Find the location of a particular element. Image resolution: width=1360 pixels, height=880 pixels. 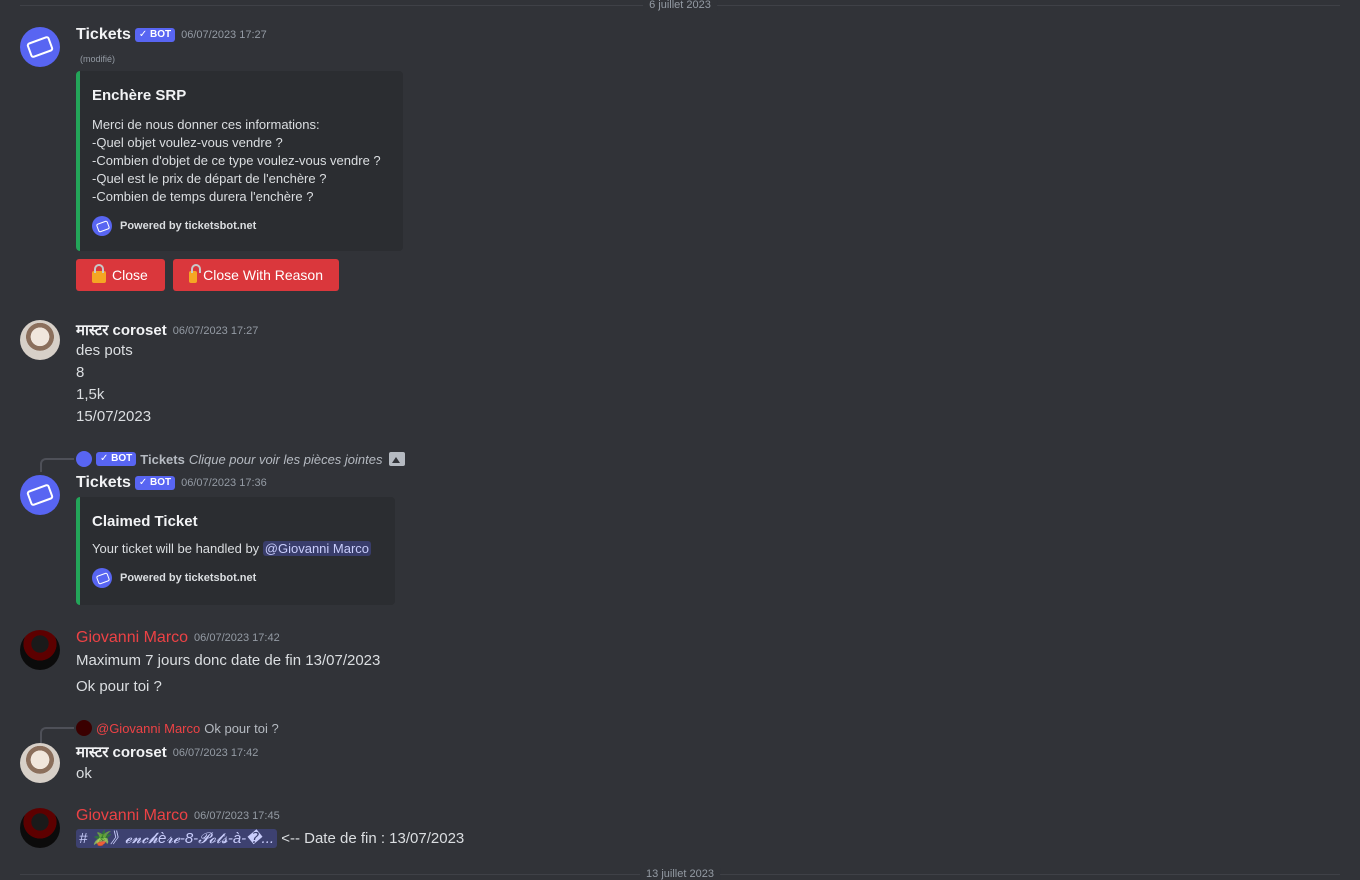

embed-title: Claimed Ticket is located at coordinates (145, 521).